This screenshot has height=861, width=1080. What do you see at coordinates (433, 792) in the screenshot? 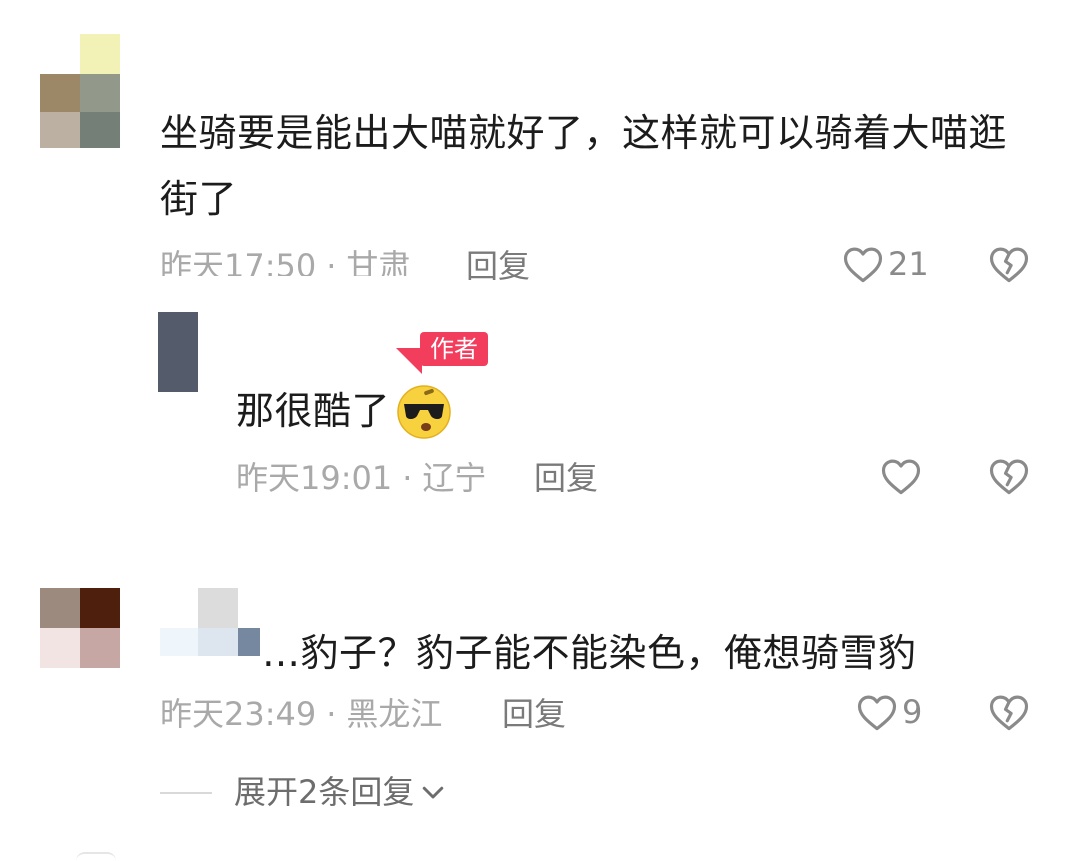
I see `chevron-down-icon` at bounding box center [433, 792].